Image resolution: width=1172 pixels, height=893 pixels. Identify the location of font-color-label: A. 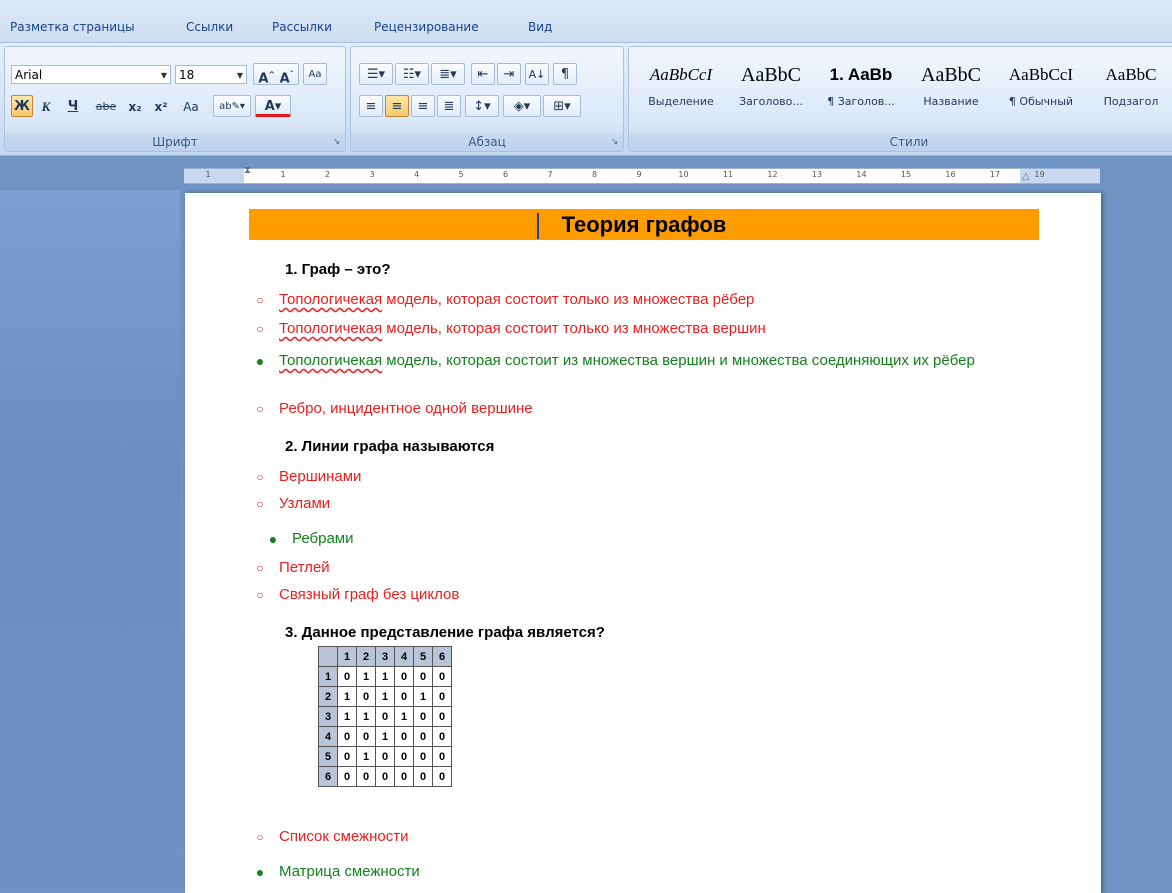
(269, 106).